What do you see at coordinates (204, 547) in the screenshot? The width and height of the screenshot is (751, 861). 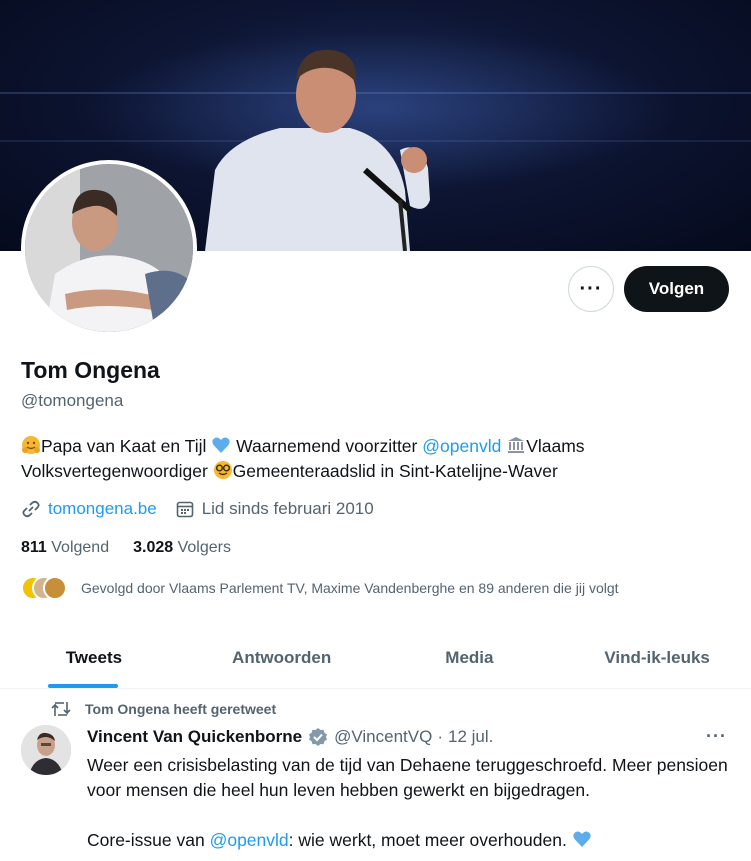 I see `followers-label: Volgers` at bounding box center [204, 547].